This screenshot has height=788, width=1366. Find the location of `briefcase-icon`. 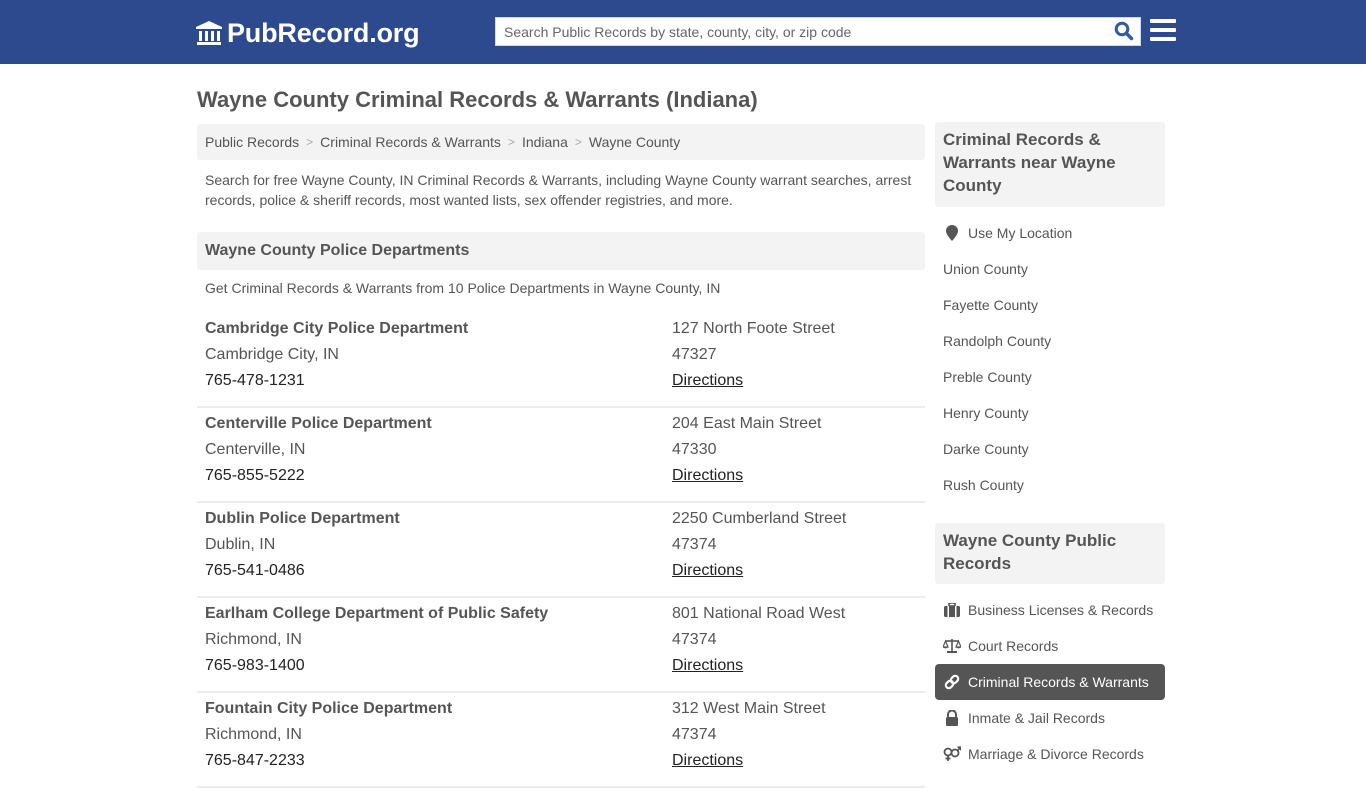

briefcase-icon is located at coordinates (952, 610).